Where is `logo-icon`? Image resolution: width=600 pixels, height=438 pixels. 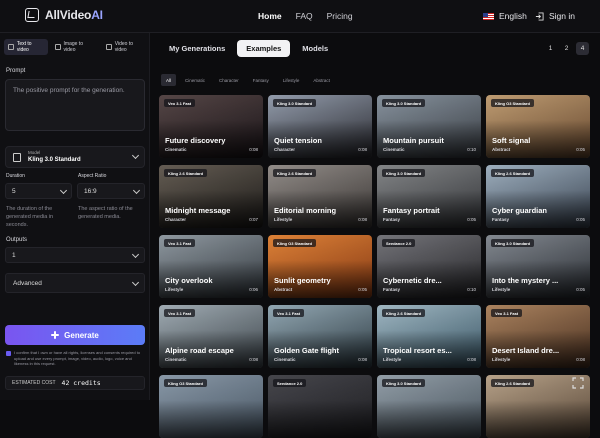 logo-icon is located at coordinates (32, 15).